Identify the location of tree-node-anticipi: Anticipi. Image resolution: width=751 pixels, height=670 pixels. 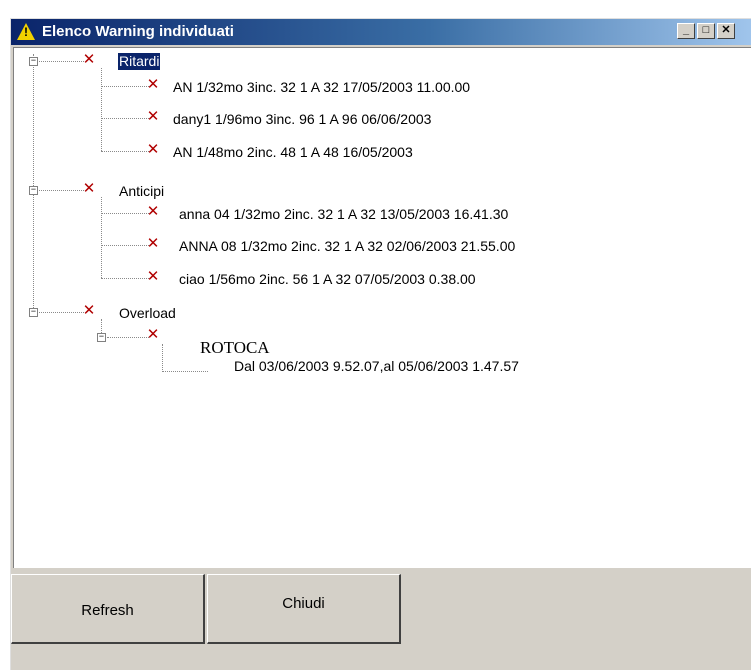
(141, 191).